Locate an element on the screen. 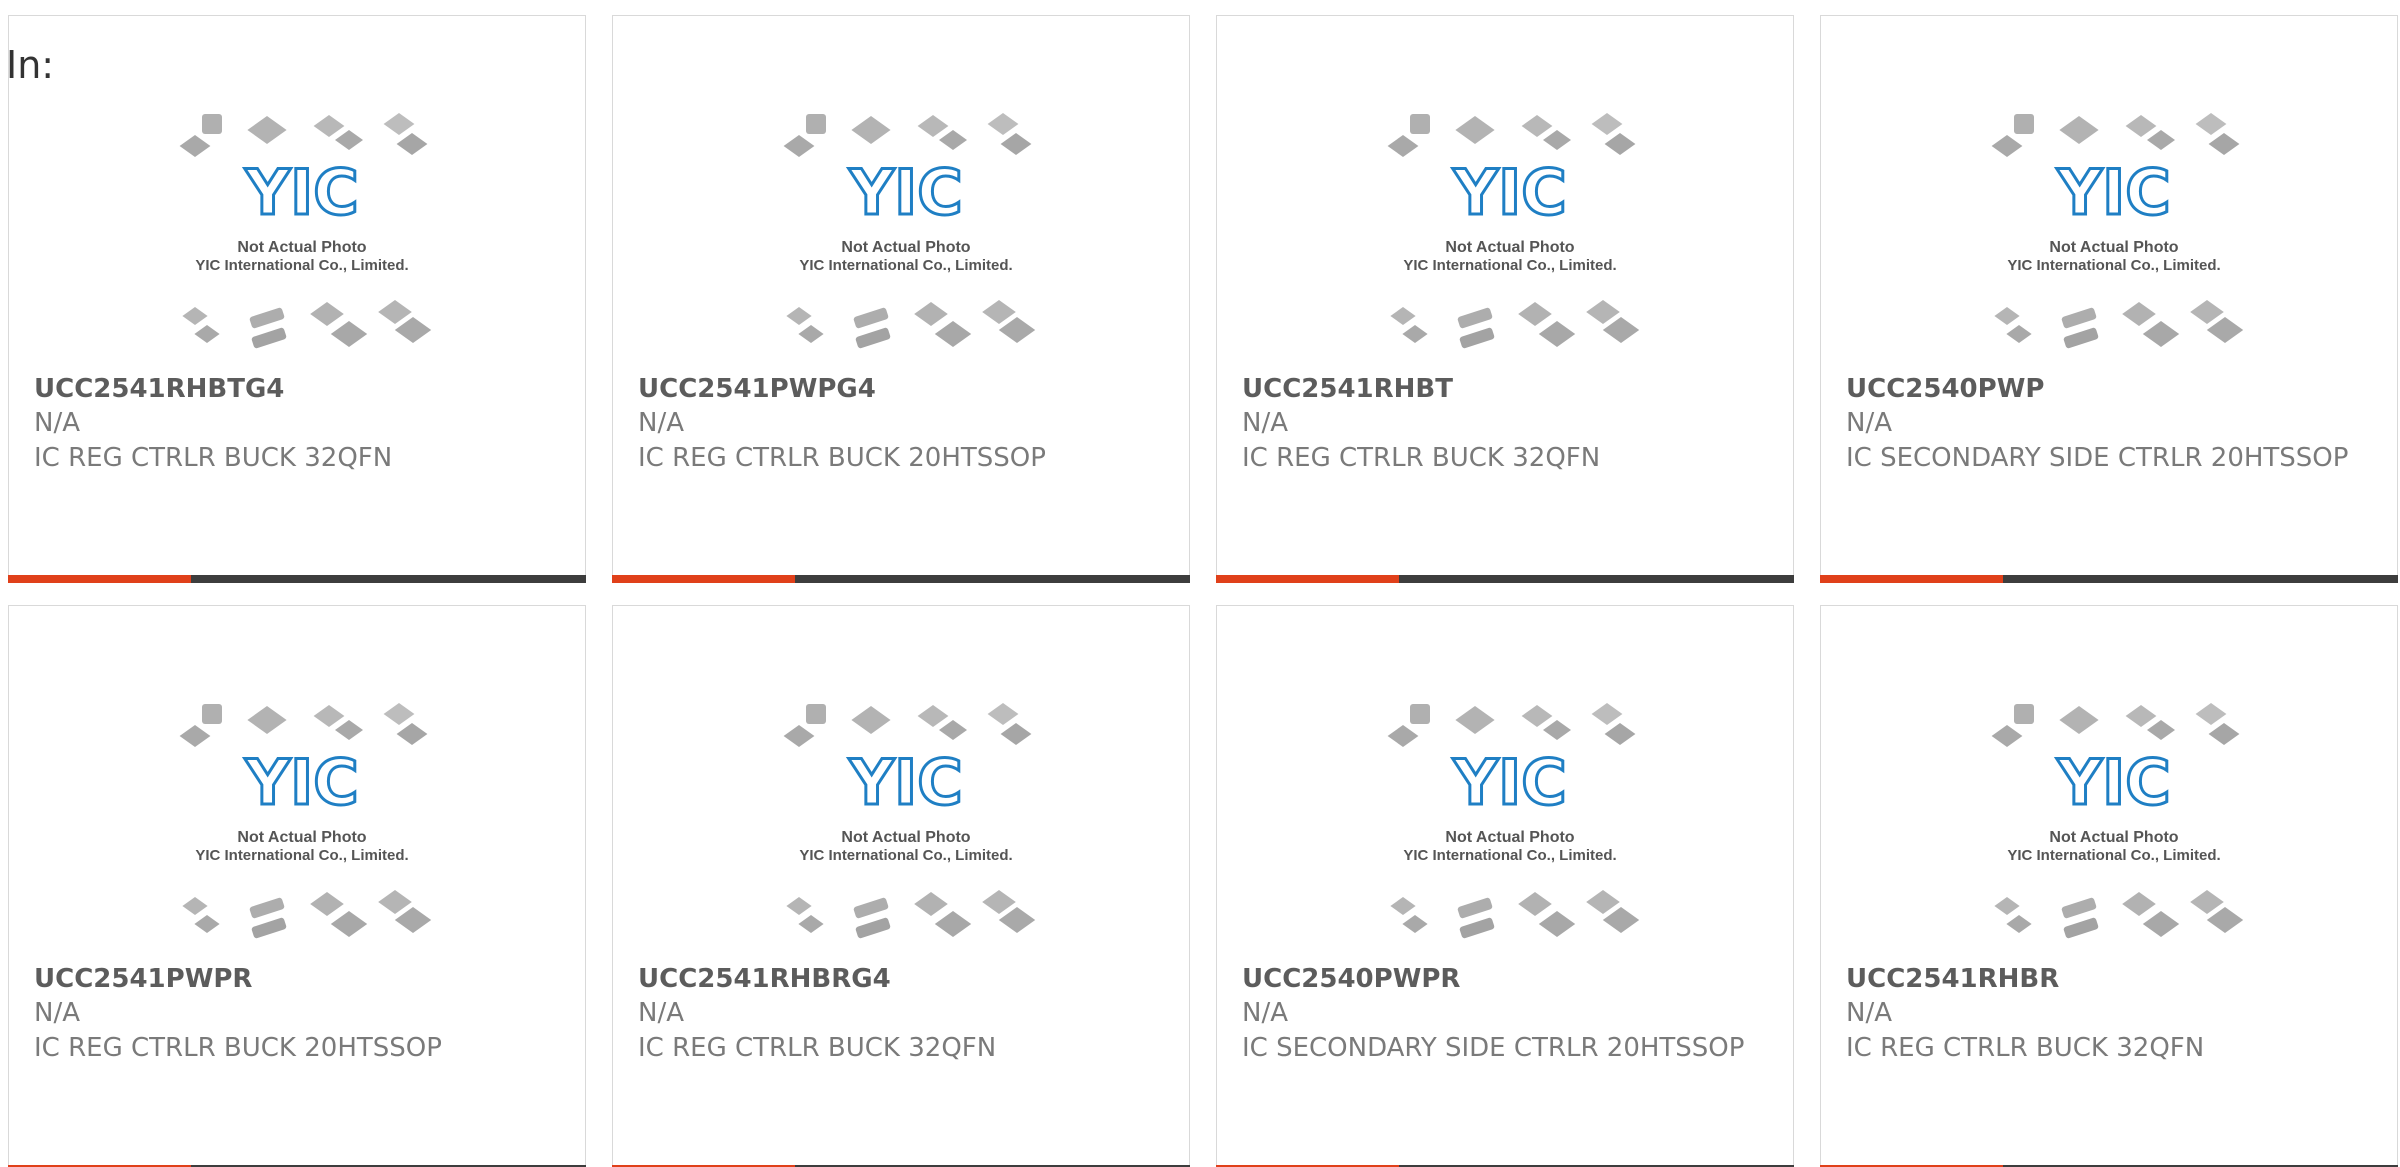 The image size is (2400, 1167). part-number: UCC2541PWPR is located at coordinates (143, 979).